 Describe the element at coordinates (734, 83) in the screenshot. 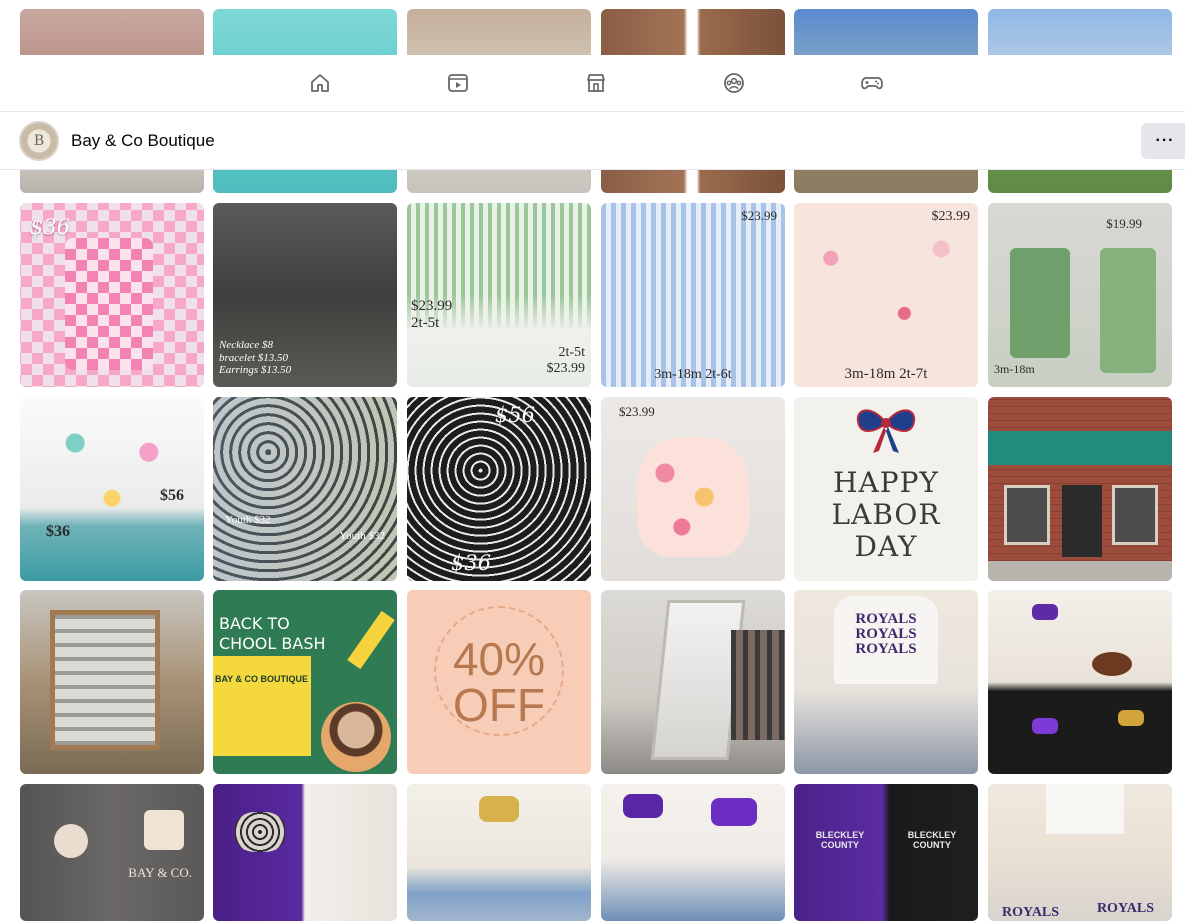

I see `groups-icon` at that location.